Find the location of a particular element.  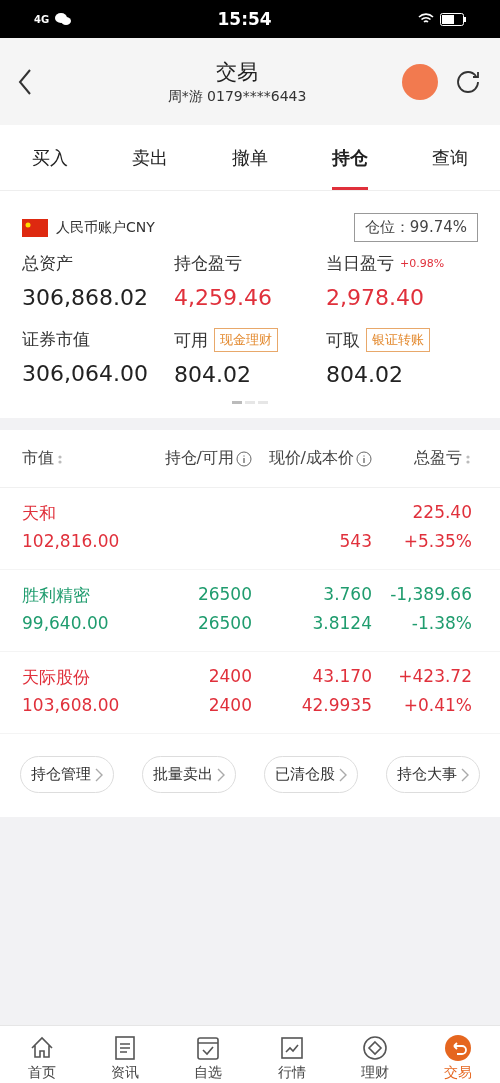

stat-value: 306,064.00 is located at coordinates (85, 373).